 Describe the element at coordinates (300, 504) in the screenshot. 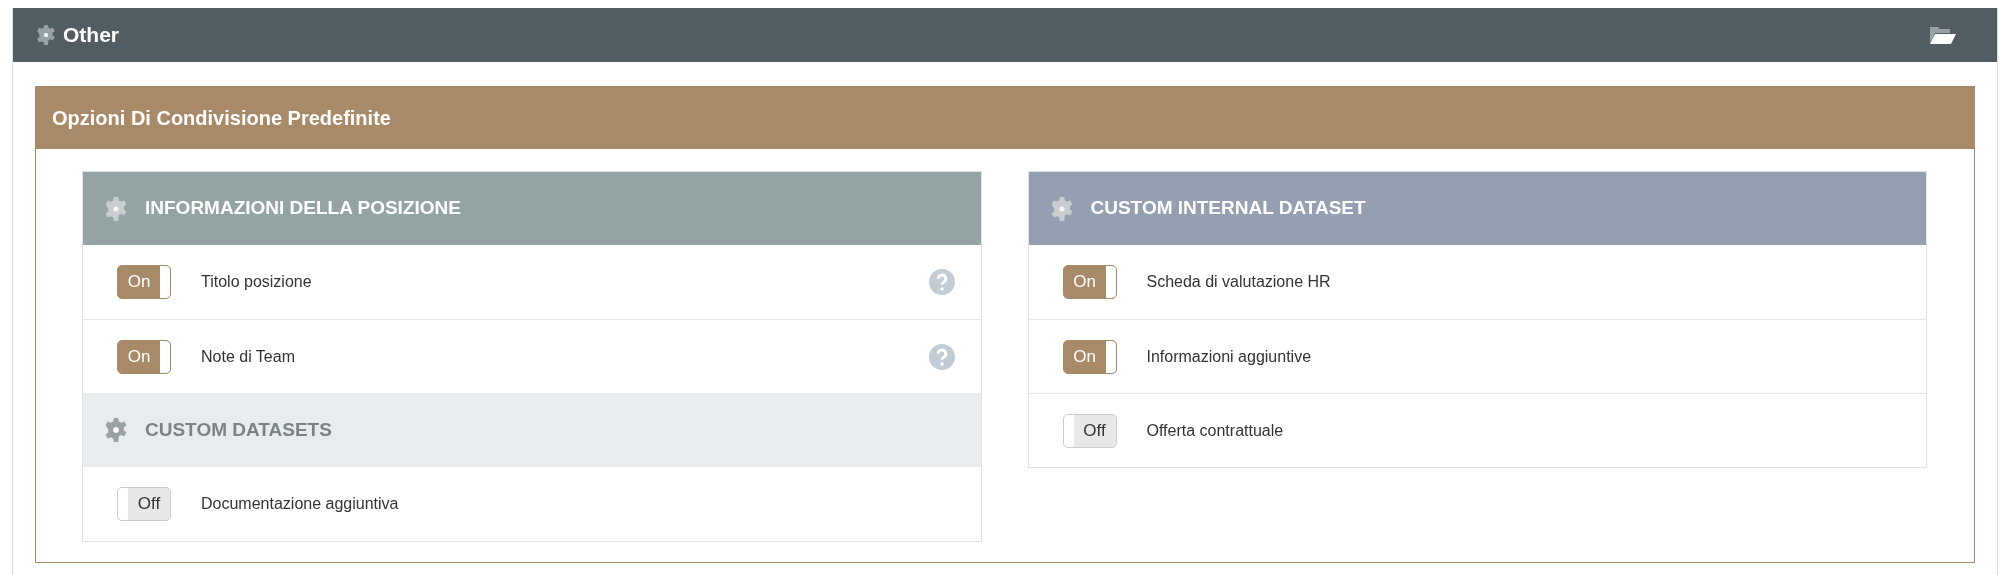

I see `option-label: Documentazione aggiuntiva` at that location.